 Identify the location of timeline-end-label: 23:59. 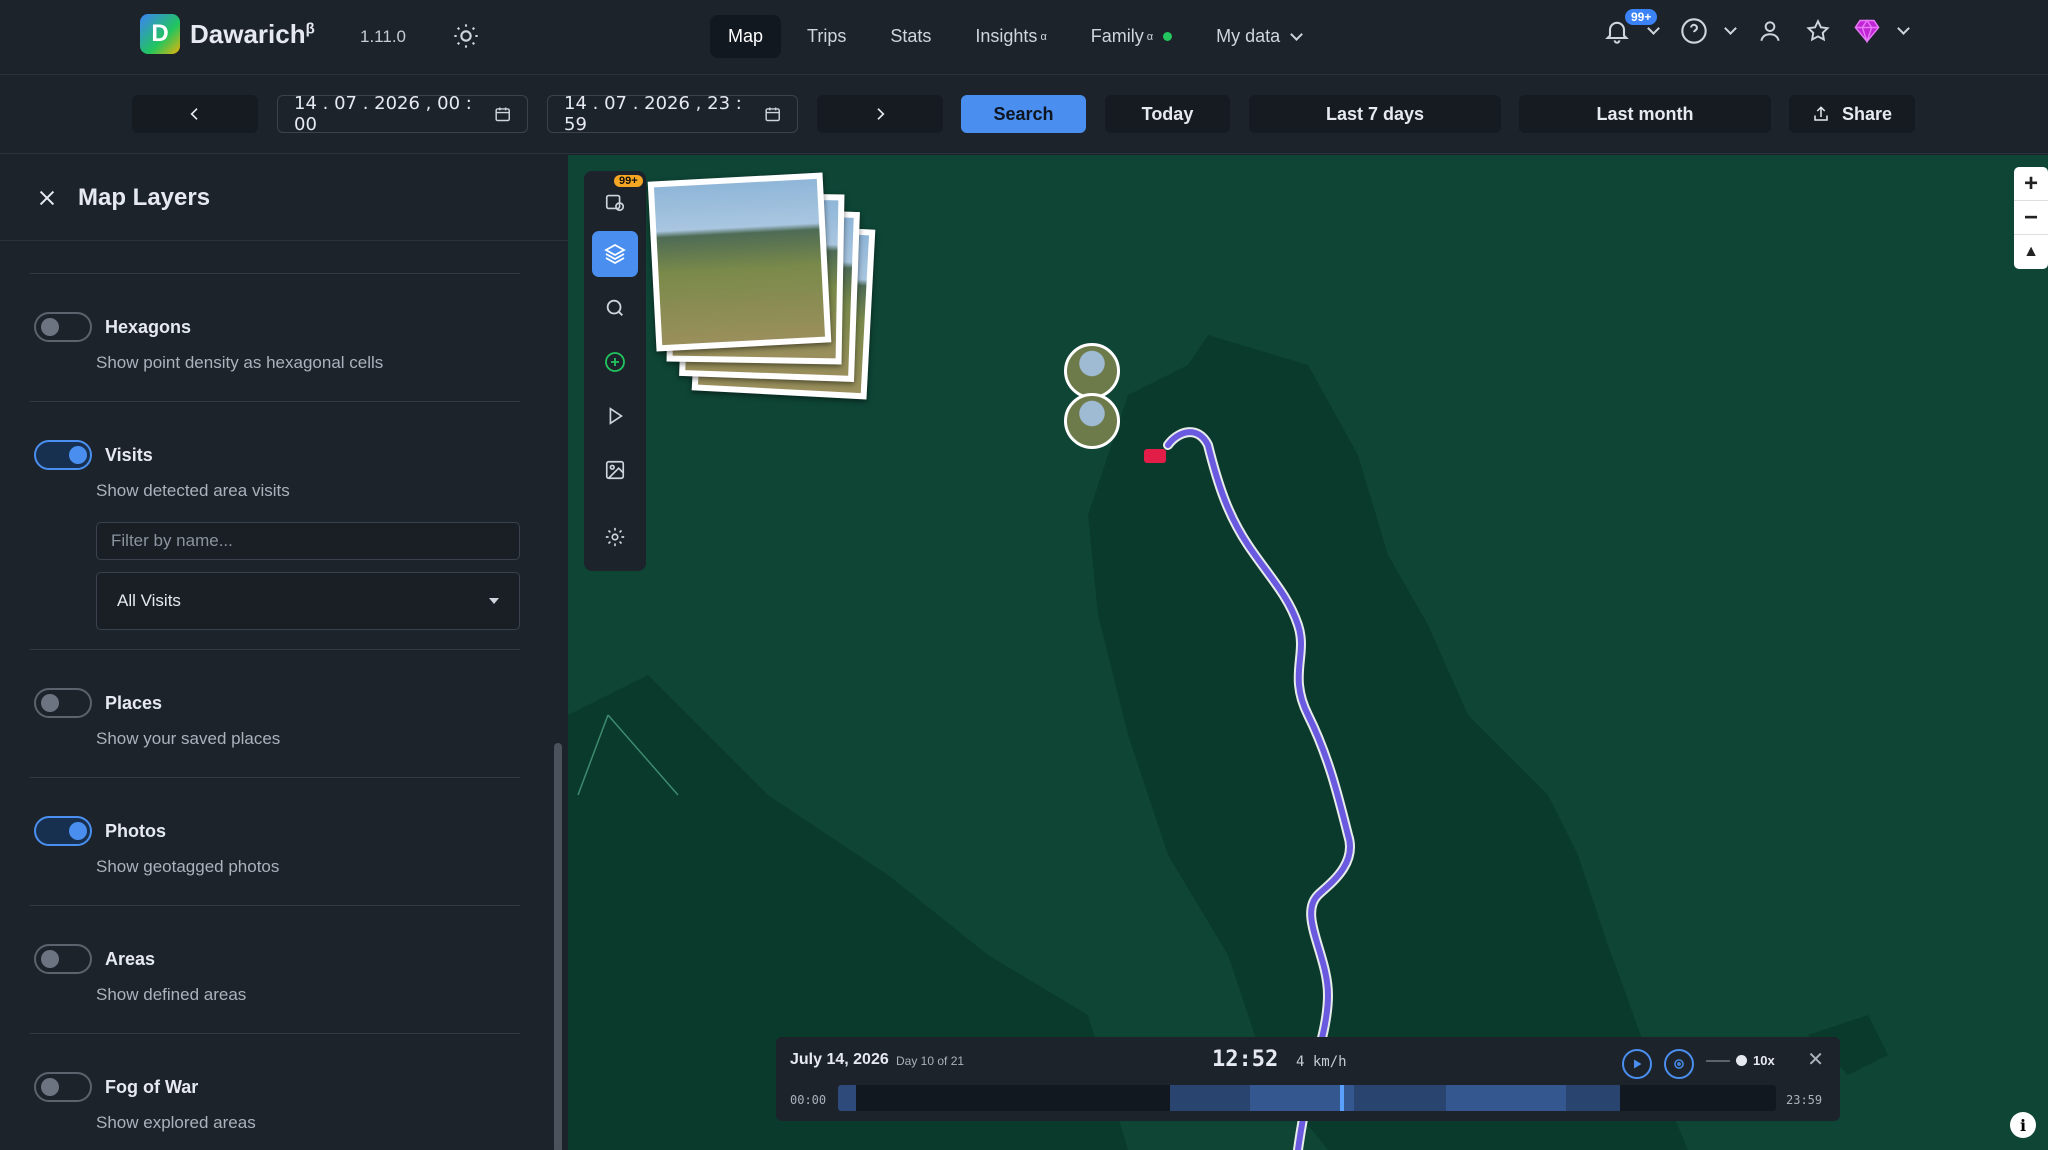
(1804, 1100).